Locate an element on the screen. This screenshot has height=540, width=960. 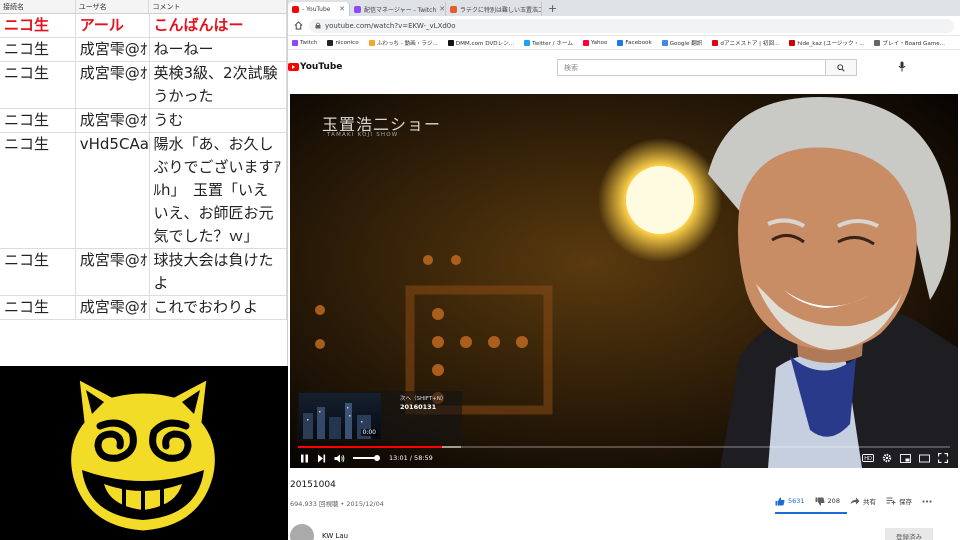
next-video-card: 0:00 次へ（SHIFT+N） 20160131 is located at coordinates (379, 416).